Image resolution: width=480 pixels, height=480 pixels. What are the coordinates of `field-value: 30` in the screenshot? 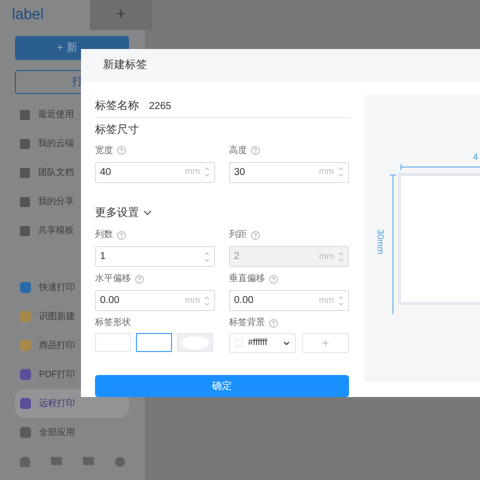 It's located at (240, 173).